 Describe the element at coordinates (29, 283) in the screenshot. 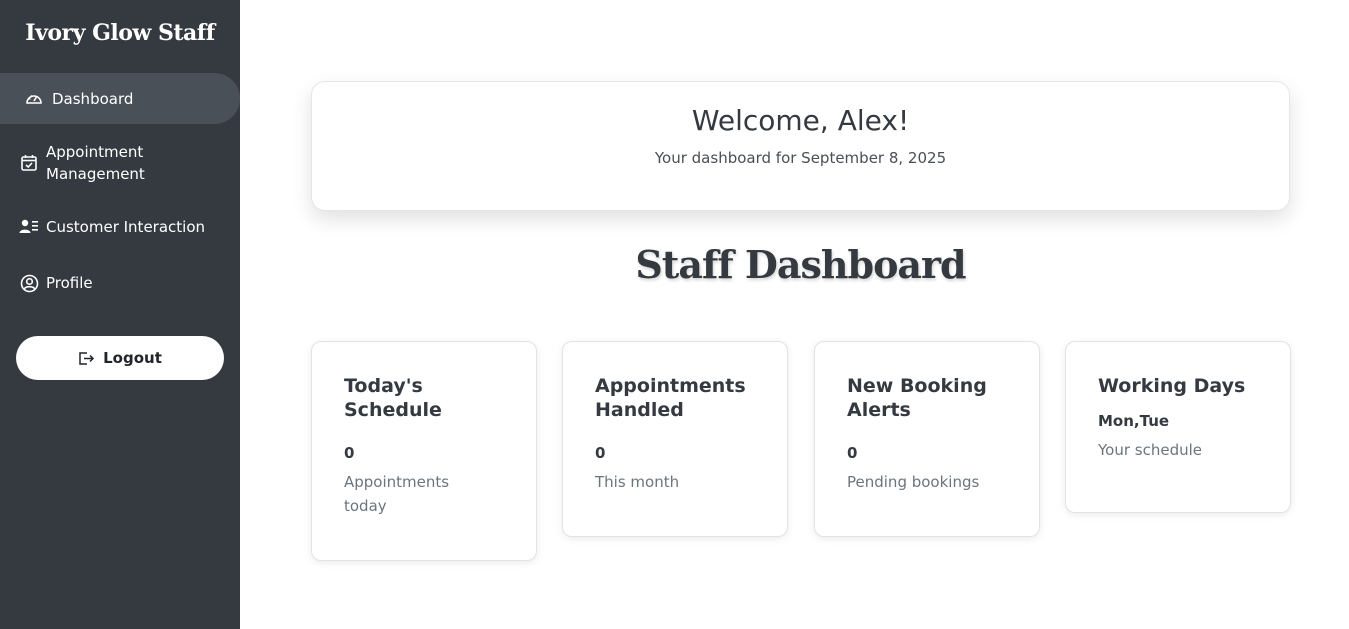

I see `user-circle-icon` at that location.